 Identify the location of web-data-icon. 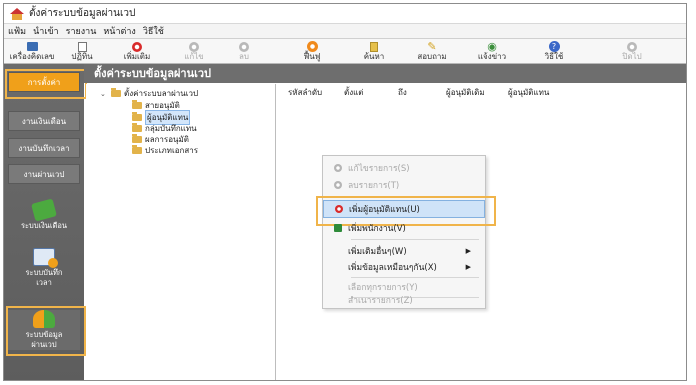
(44, 319).